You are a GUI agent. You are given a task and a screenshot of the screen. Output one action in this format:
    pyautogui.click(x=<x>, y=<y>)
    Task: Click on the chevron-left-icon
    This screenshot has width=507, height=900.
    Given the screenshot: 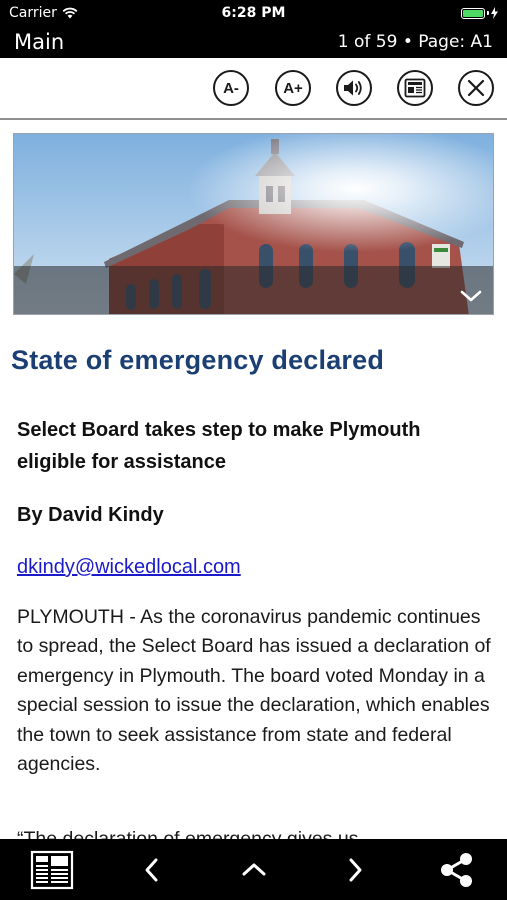 What is the action you would take?
    pyautogui.click(x=151, y=869)
    